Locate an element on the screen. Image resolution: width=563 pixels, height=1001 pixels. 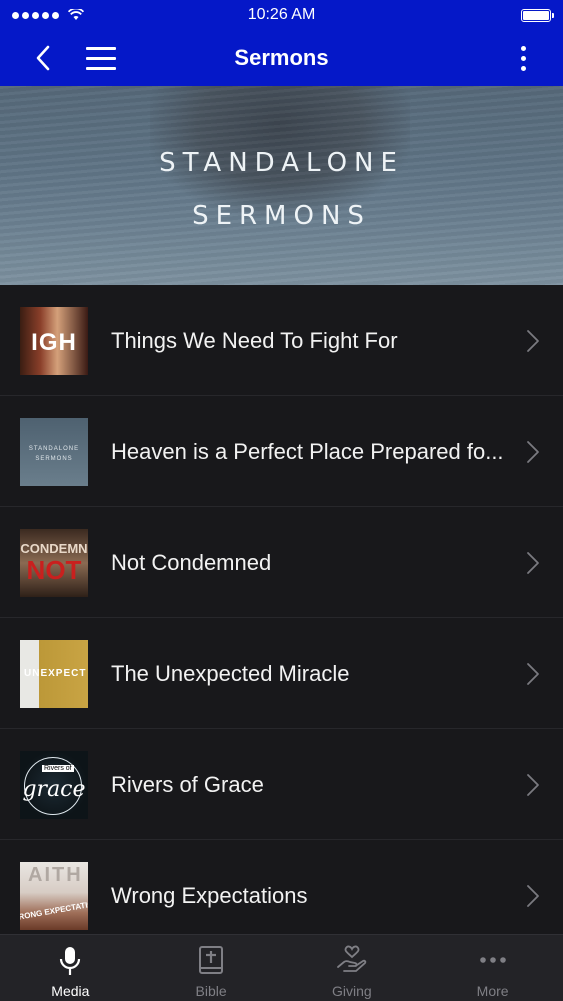
sermon-title: The Unexpected Miracle is located at coordinates (230, 673).